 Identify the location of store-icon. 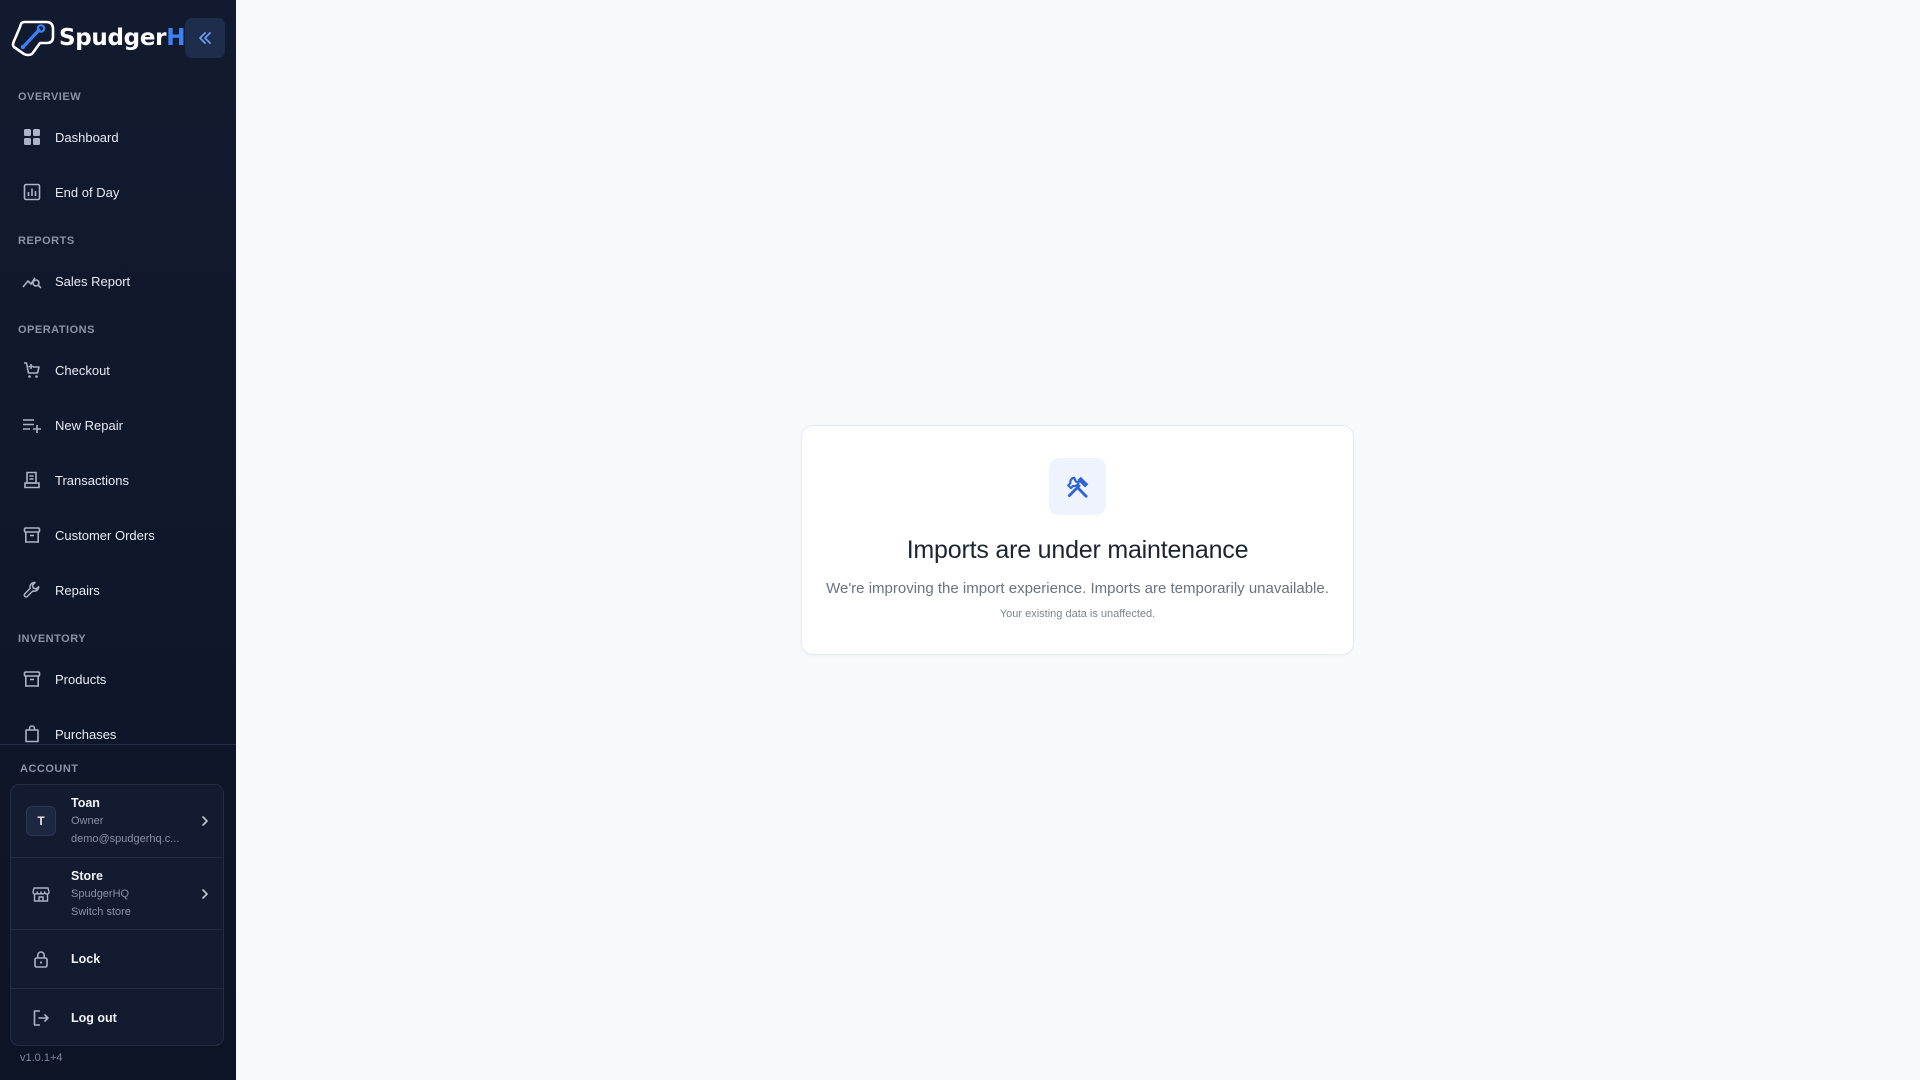
(41, 894).